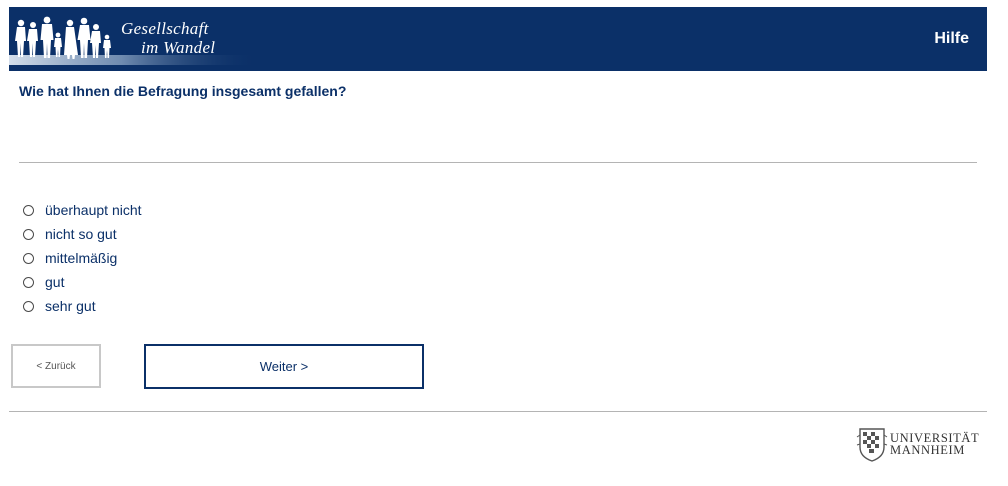 The width and height of the screenshot is (1008, 486). What do you see at coordinates (70, 306) in the screenshot?
I see `option-label: sehr gut` at bounding box center [70, 306].